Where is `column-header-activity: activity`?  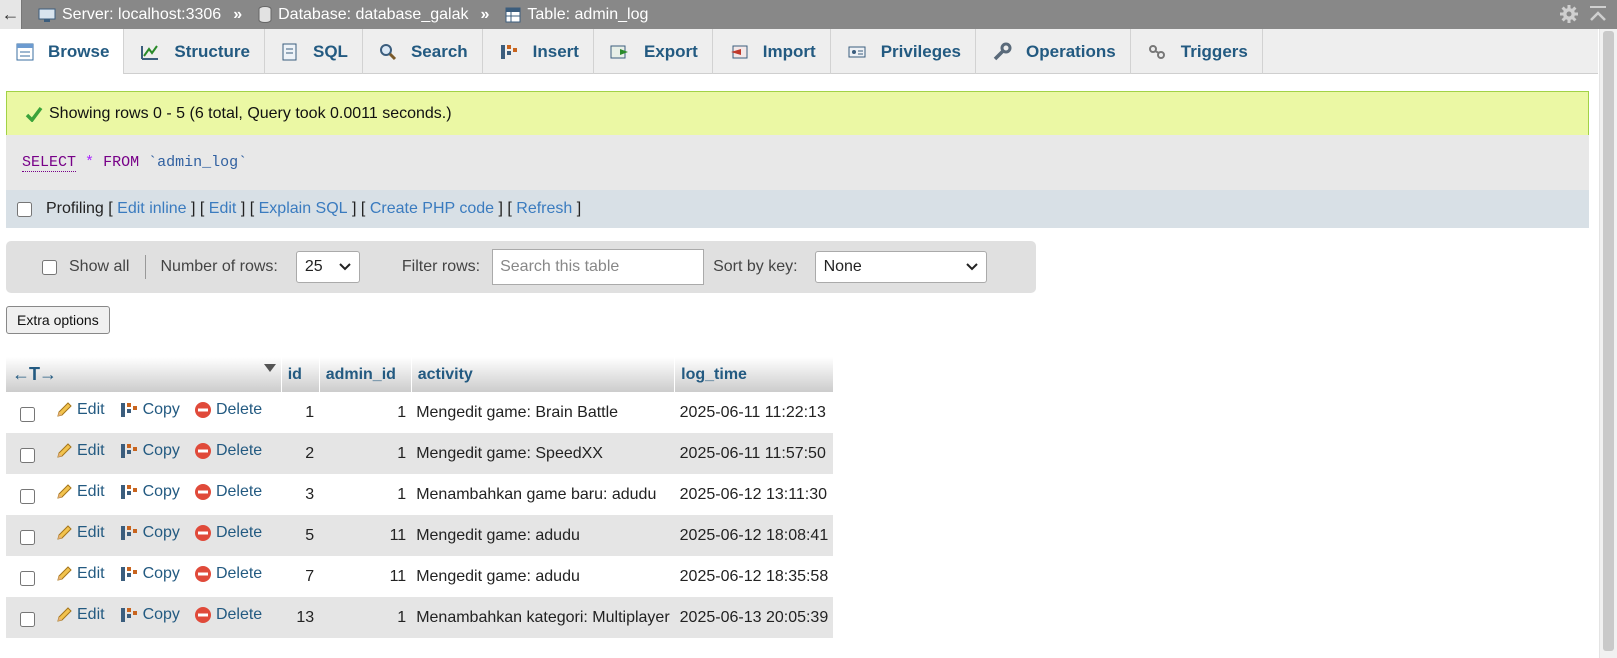
column-header-activity: activity is located at coordinates (543, 374).